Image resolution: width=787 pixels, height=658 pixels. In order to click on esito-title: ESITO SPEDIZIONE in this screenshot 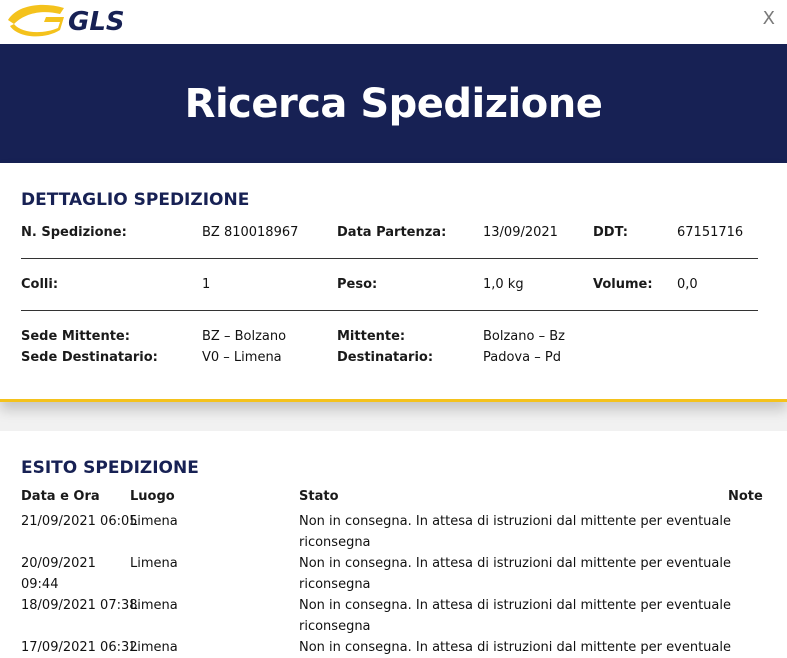, I will do `click(110, 468)`.